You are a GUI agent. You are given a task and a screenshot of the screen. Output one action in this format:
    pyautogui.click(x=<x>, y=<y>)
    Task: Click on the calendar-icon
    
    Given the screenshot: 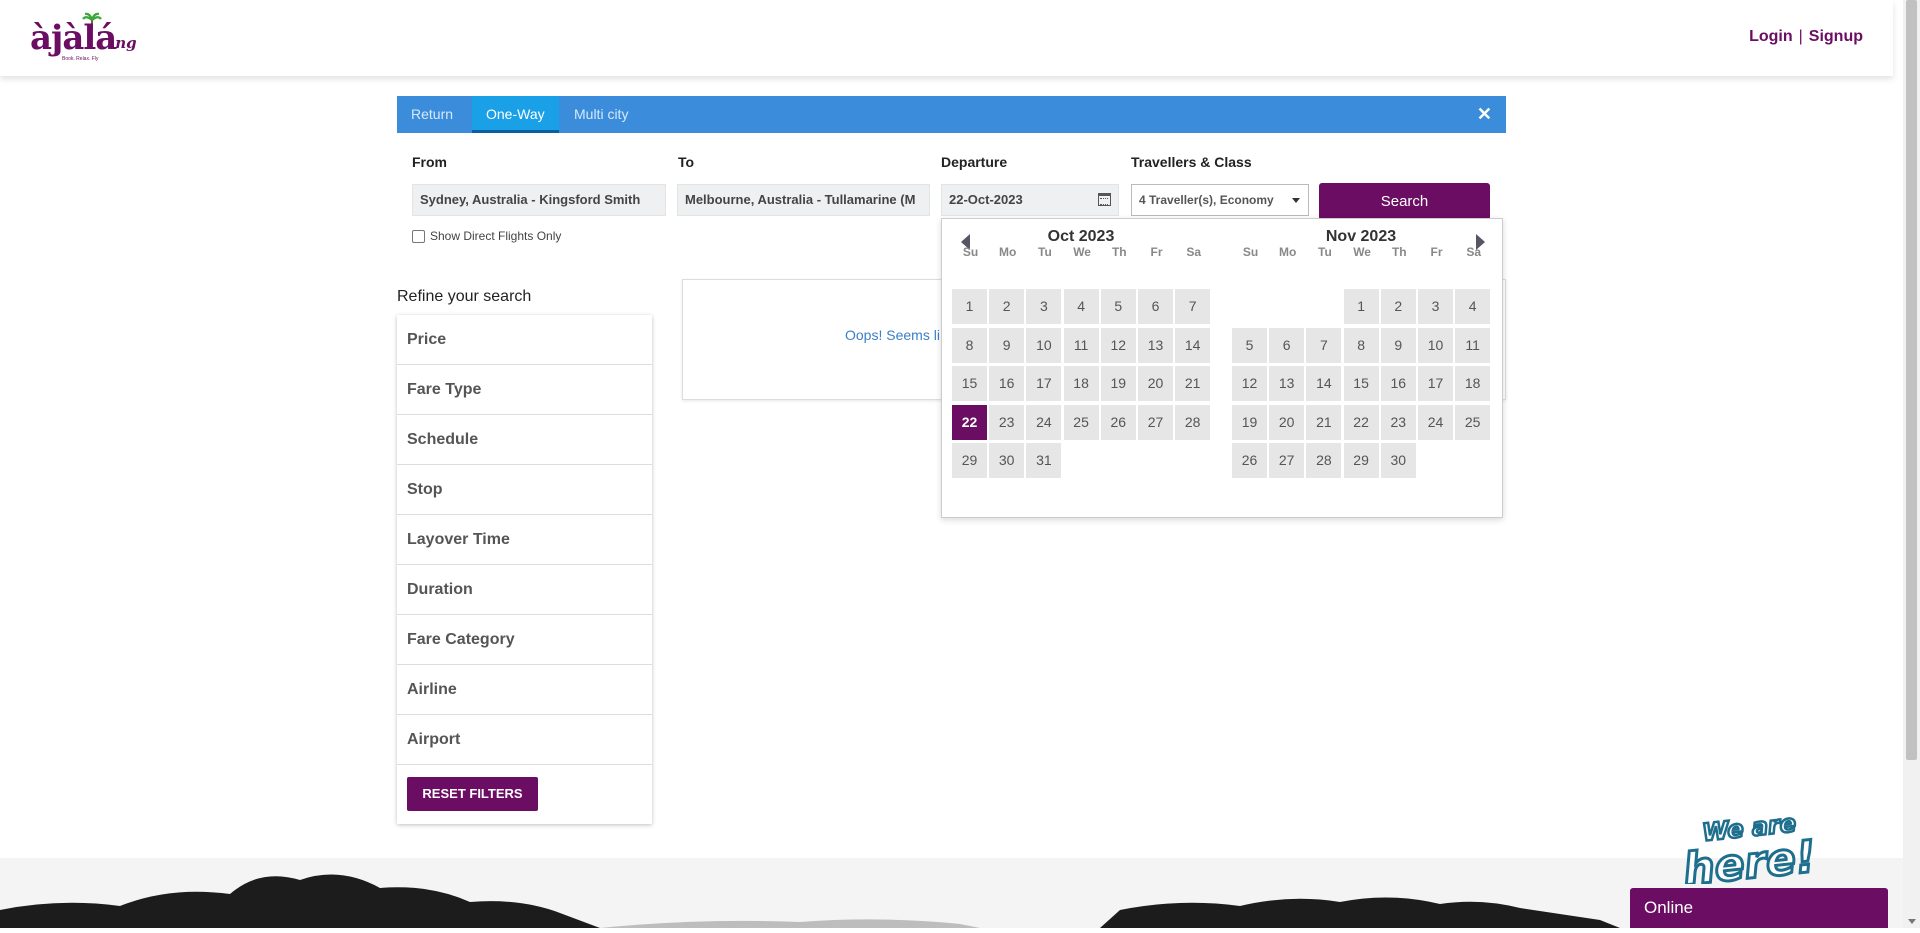 What is the action you would take?
    pyautogui.click(x=1104, y=199)
    